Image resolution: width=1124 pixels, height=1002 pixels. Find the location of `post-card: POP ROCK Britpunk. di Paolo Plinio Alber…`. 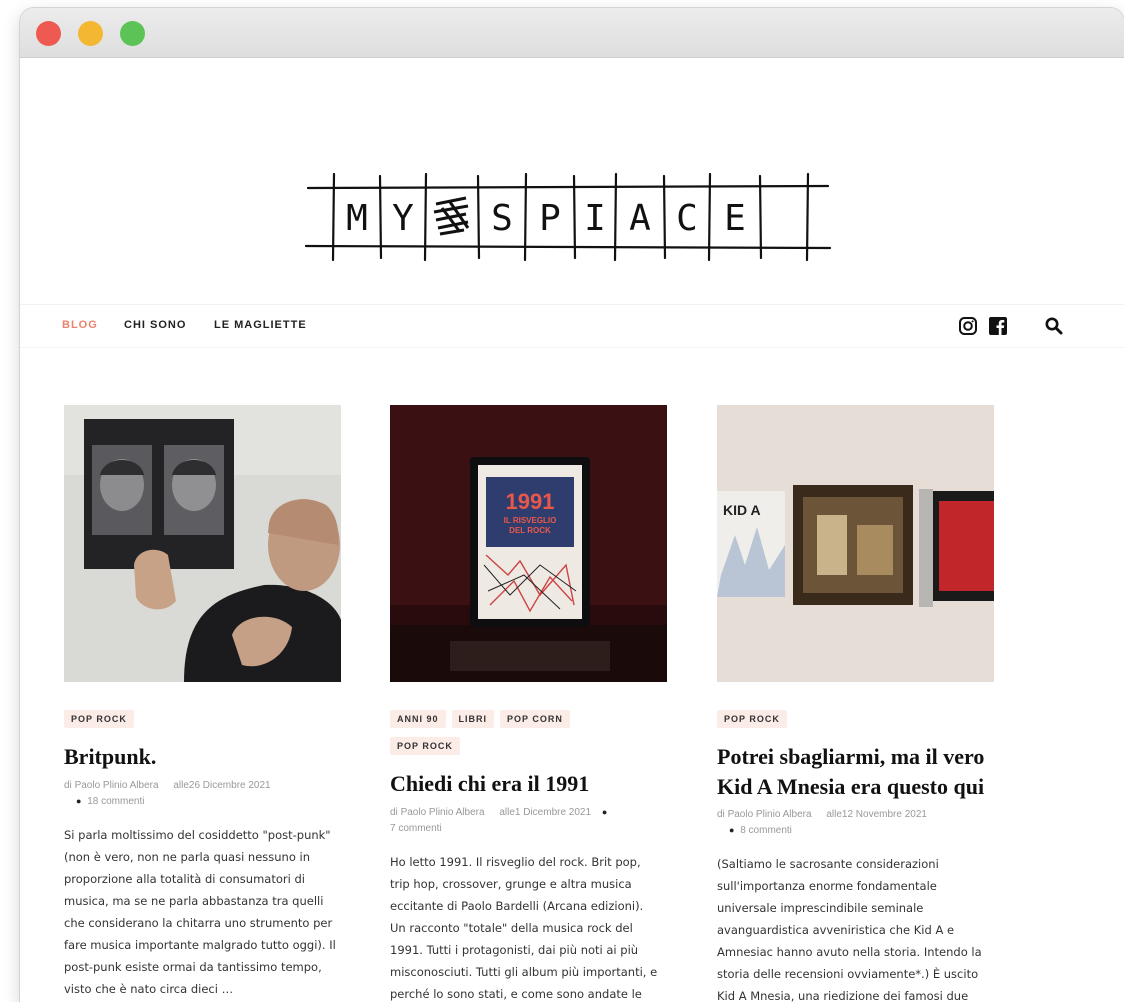

post-card: POP ROCK Britpunk. di Paolo Plinio Alber… is located at coordinates (204, 702).